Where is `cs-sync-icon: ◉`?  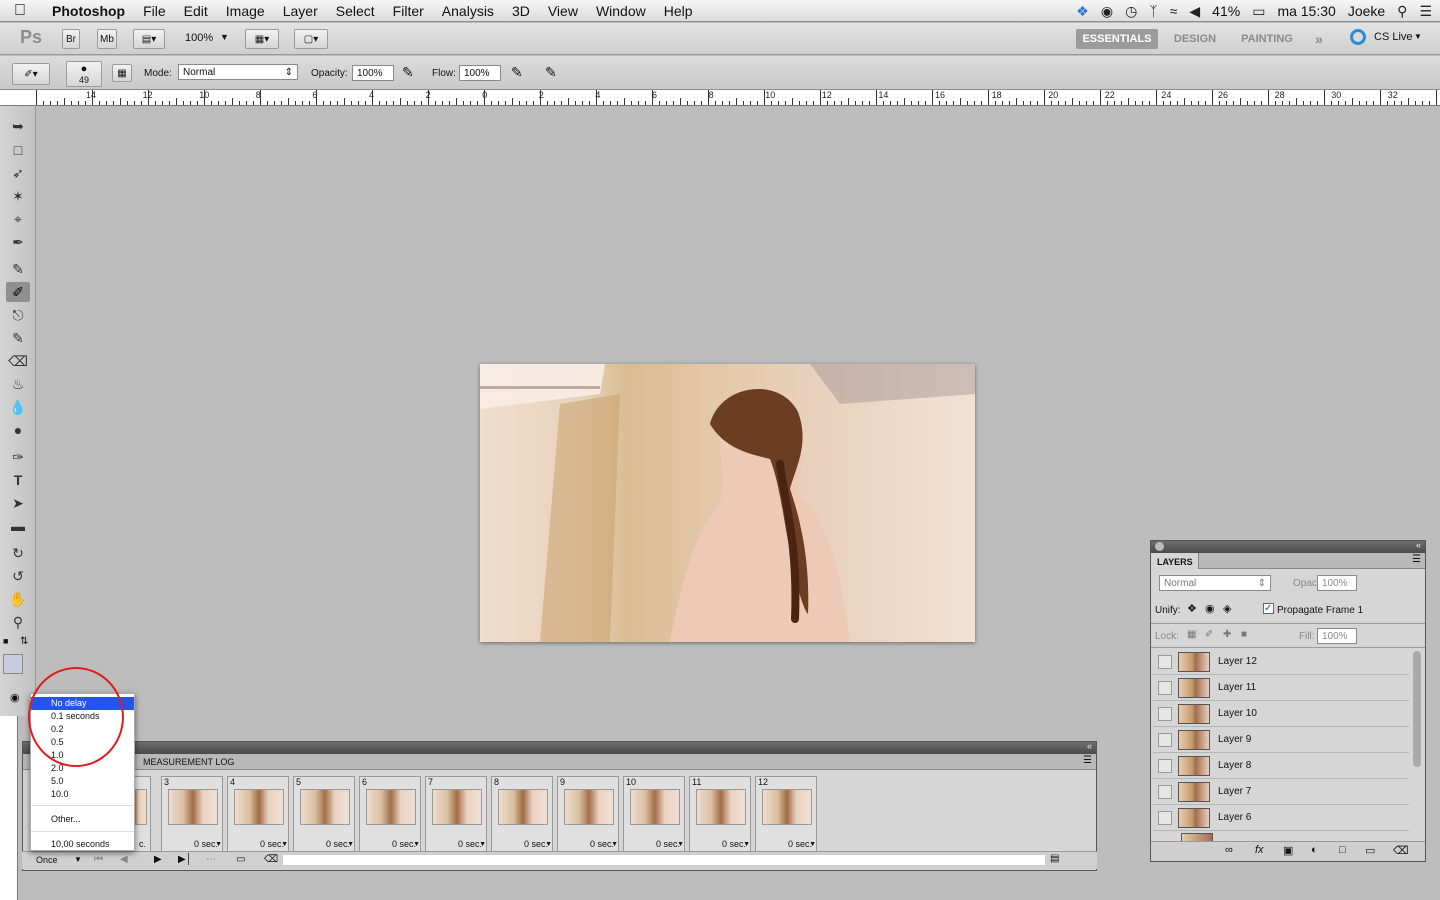
cs-sync-icon: ◉ is located at coordinates (1107, 11).